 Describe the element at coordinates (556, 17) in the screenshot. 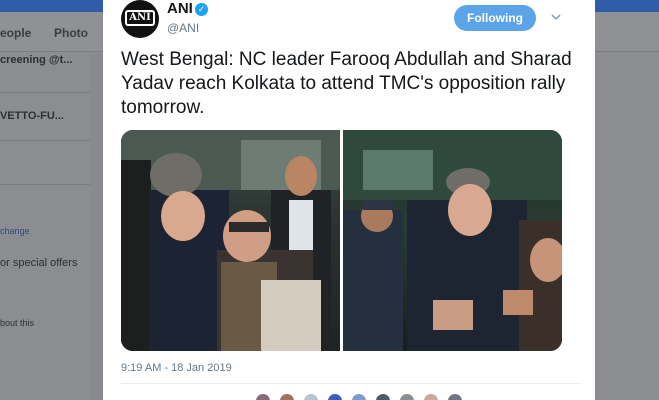

I see `chevron-down-icon` at that location.